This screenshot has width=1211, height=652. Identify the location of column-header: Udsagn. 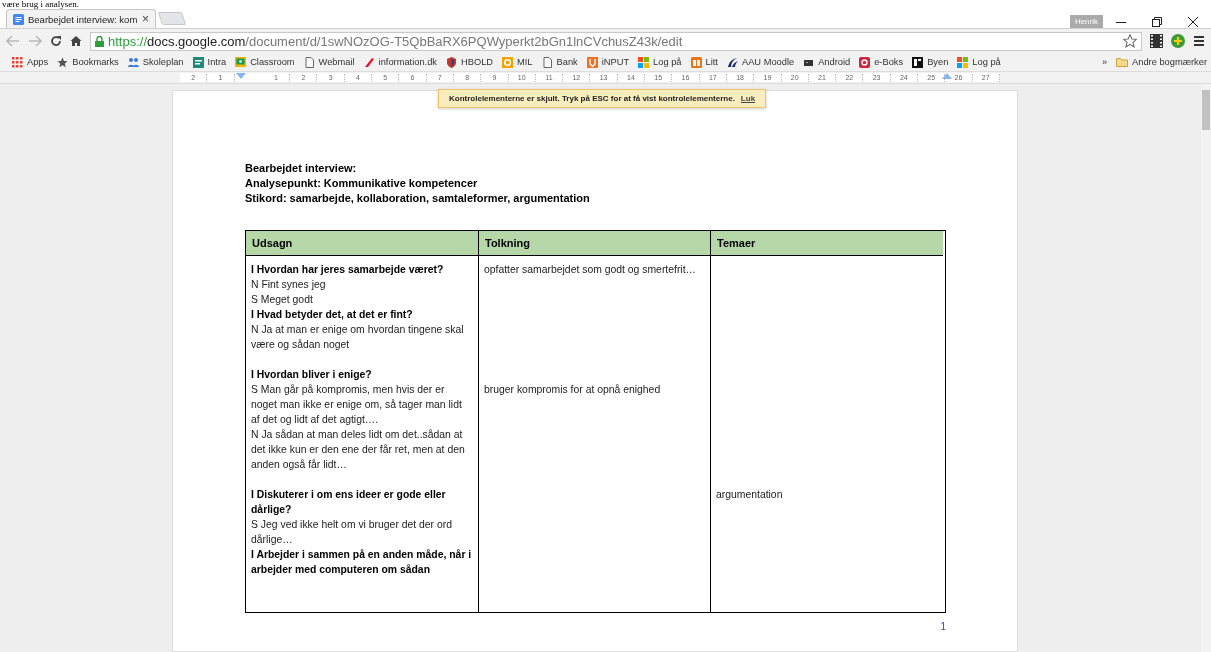
(362, 243).